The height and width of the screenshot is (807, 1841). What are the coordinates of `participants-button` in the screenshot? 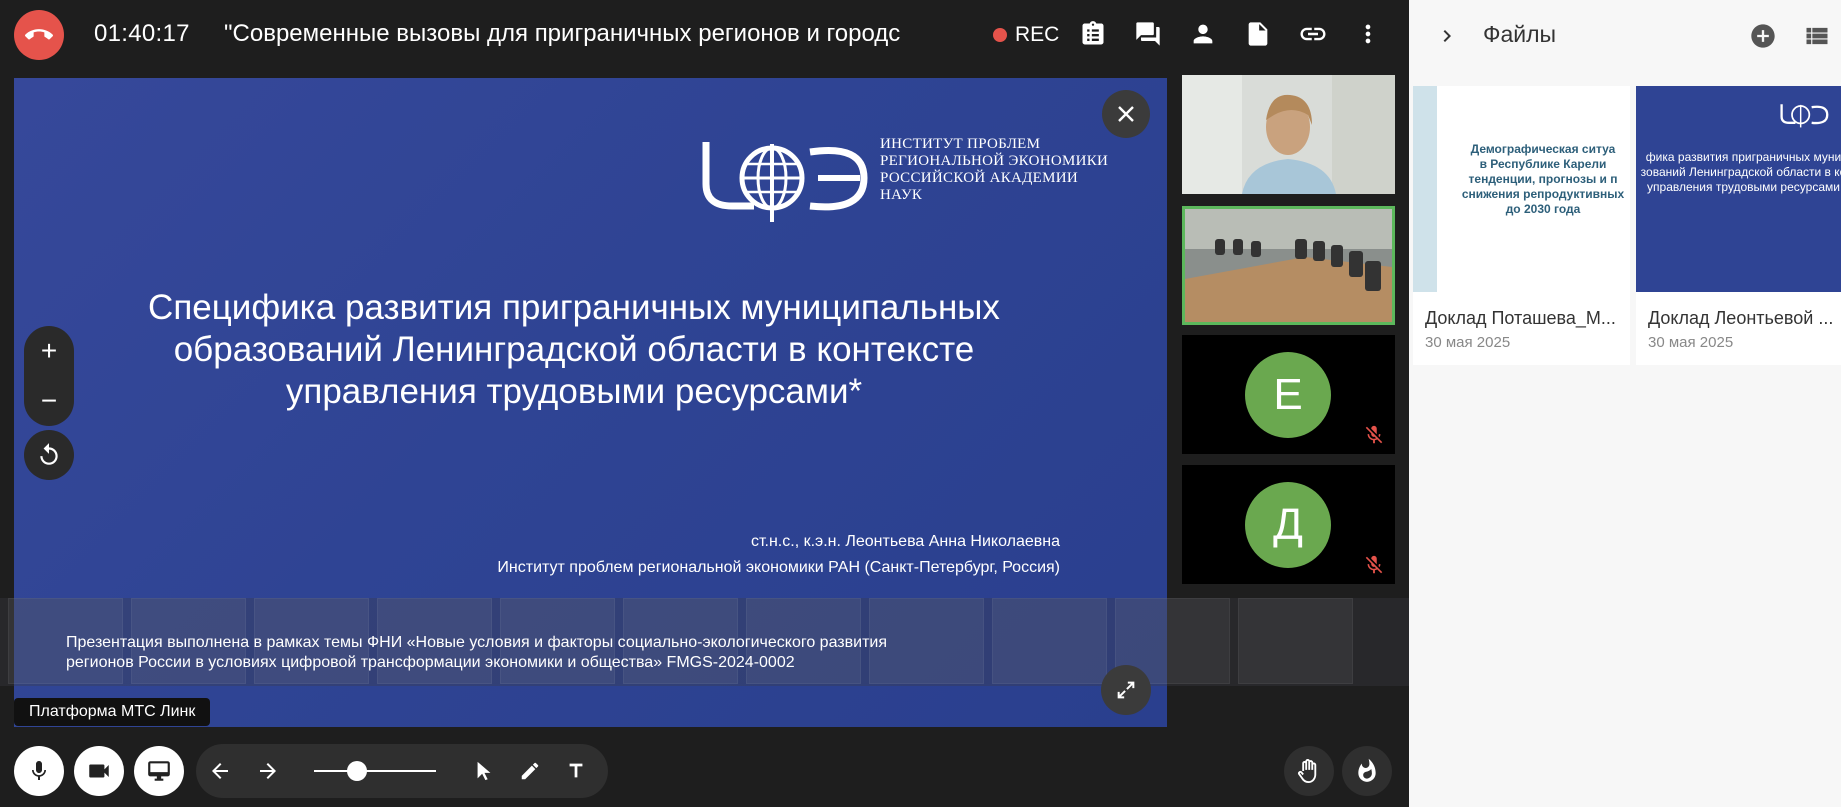 It's located at (1203, 34).